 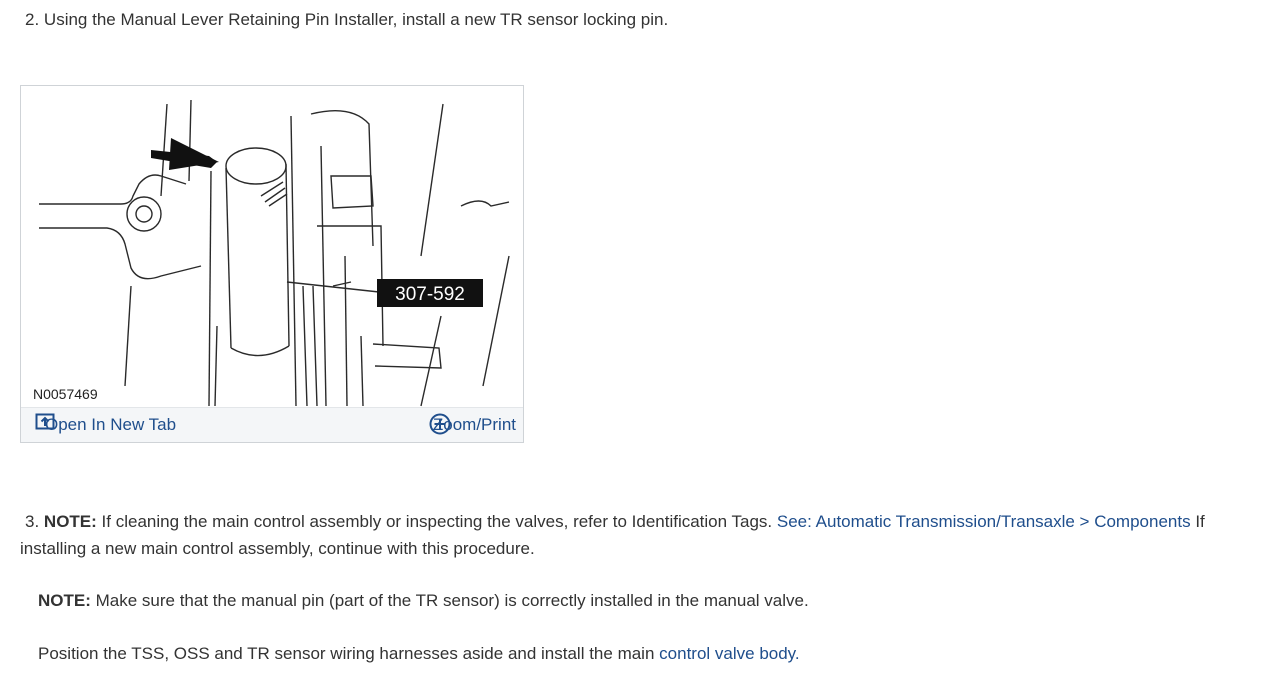 I want to click on control-valve-body-link: control valve body., so click(x=729, y=653).